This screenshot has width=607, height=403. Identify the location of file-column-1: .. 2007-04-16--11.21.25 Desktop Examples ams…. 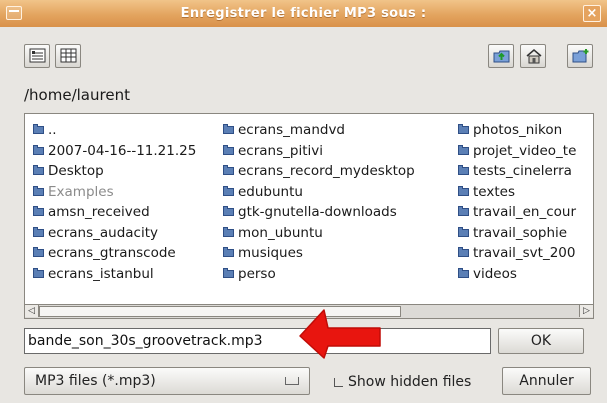
(114, 202).